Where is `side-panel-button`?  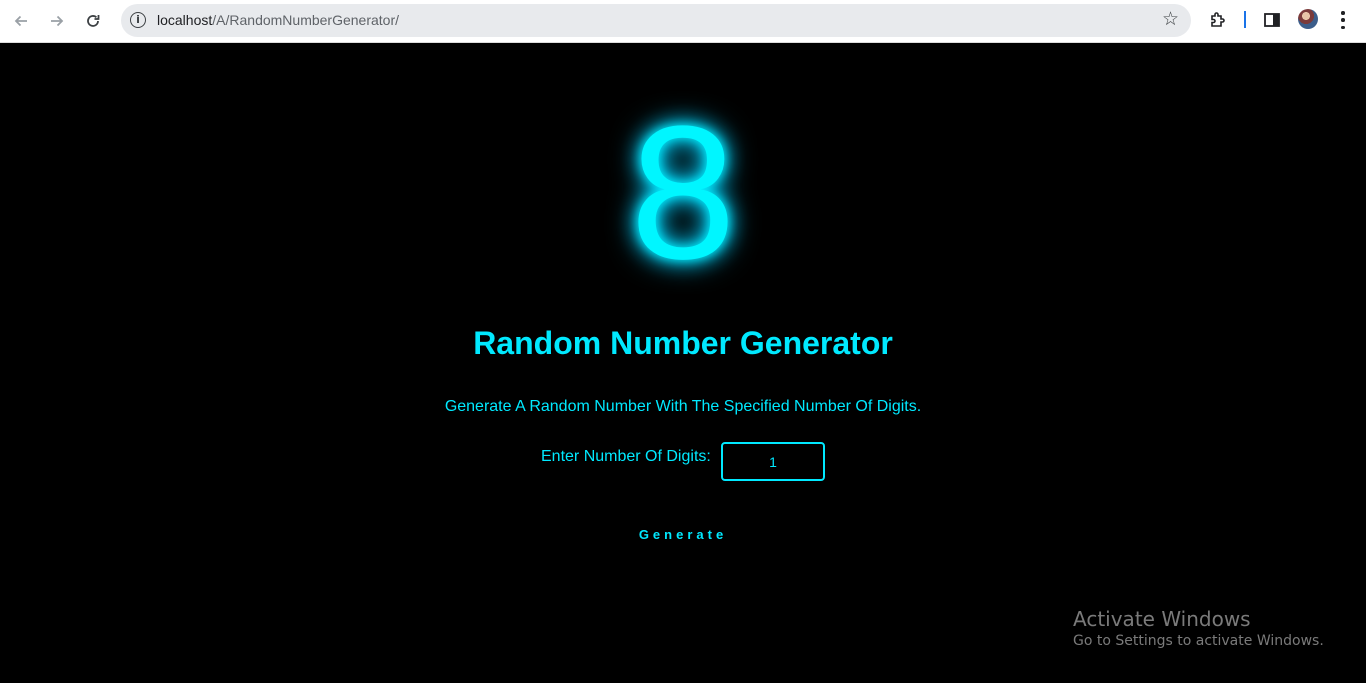
side-panel-button is located at coordinates (1272, 20).